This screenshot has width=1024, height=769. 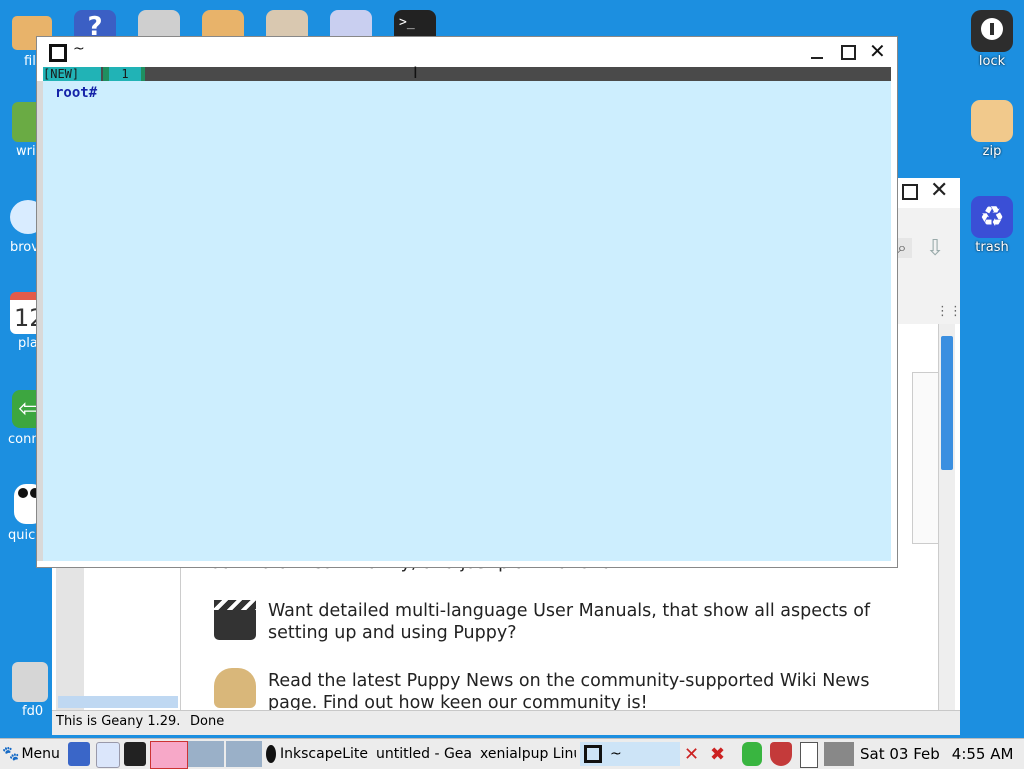 What do you see at coordinates (11, 754) in the screenshot?
I see `puppy-paw-icon: 🐾` at bounding box center [11, 754].